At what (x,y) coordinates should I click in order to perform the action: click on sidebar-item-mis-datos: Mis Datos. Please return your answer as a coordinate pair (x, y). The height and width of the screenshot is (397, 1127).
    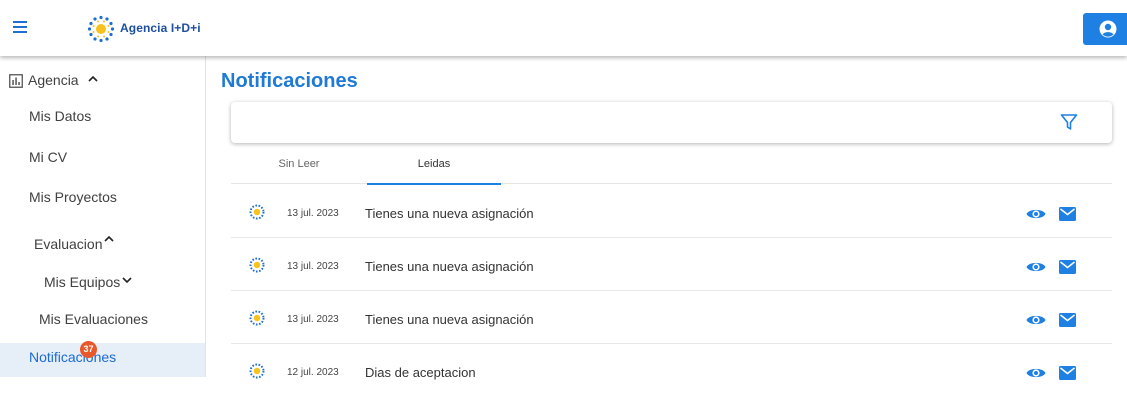
    Looking at the image, I should click on (102, 120).